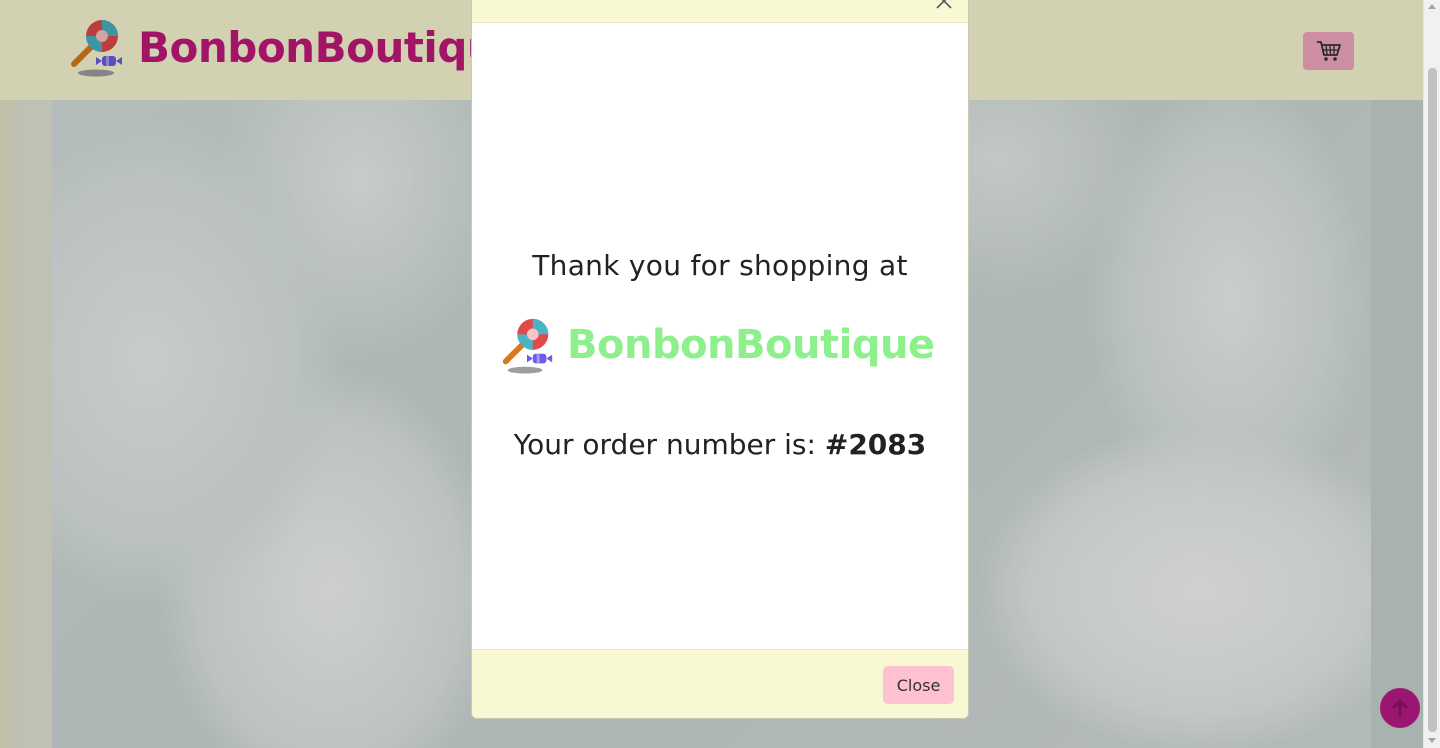  What do you see at coordinates (751, 345) in the screenshot?
I see `modal-brand-name: BonbonBoutique` at bounding box center [751, 345].